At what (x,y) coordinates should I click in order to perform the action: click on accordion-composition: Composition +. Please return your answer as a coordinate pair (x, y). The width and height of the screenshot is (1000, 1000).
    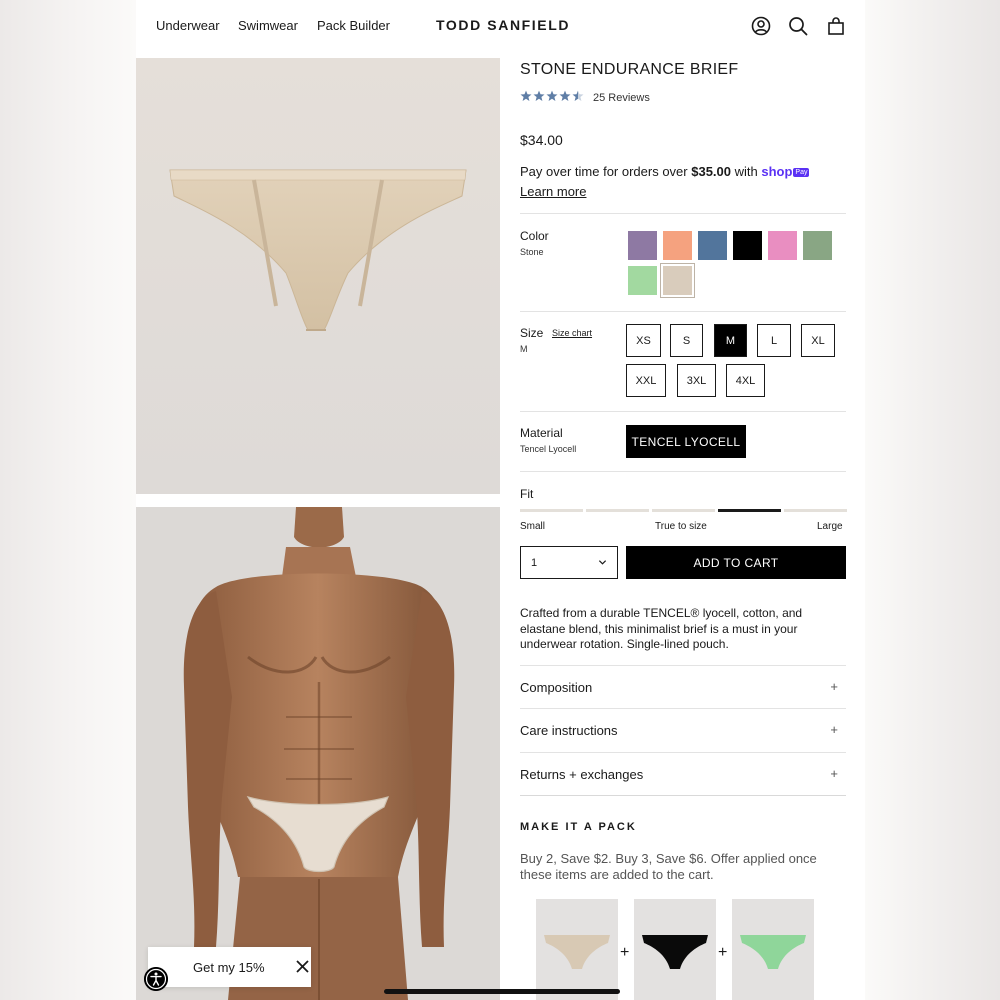
    Looking at the image, I should click on (683, 687).